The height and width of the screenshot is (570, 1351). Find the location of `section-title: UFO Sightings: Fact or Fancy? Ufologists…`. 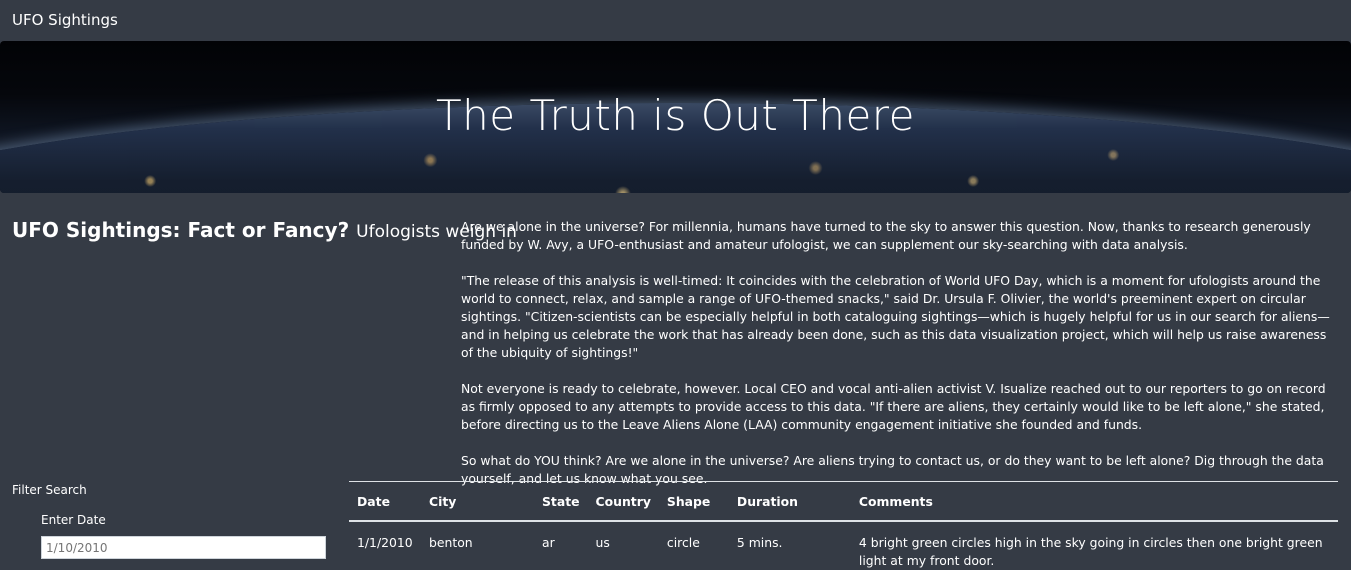

section-title: UFO Sightings: Fact or Fancy? Ufologists… is located at coordinates (264, 230).